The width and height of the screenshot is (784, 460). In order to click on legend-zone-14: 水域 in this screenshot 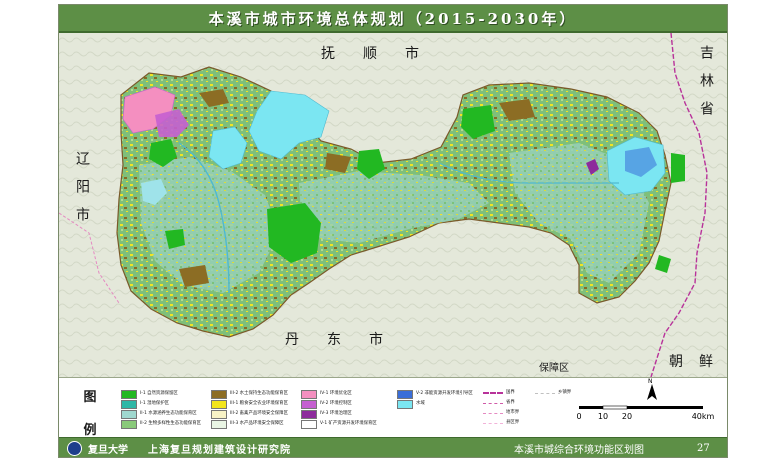, I will do `click(411, 404)`.